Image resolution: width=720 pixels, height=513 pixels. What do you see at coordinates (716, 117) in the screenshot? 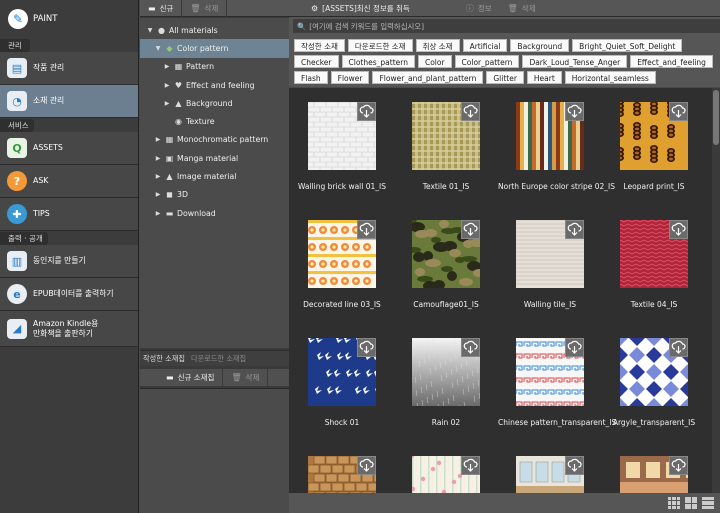
I see `scrollbar-thumb` at bounding box center [716, 117].